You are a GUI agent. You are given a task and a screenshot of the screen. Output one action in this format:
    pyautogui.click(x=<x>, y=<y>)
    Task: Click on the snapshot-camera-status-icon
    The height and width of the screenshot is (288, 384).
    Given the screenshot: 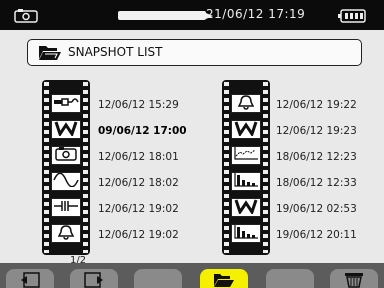 What is the action you would take?
    pyautogui.click(x=26, y=17)
    